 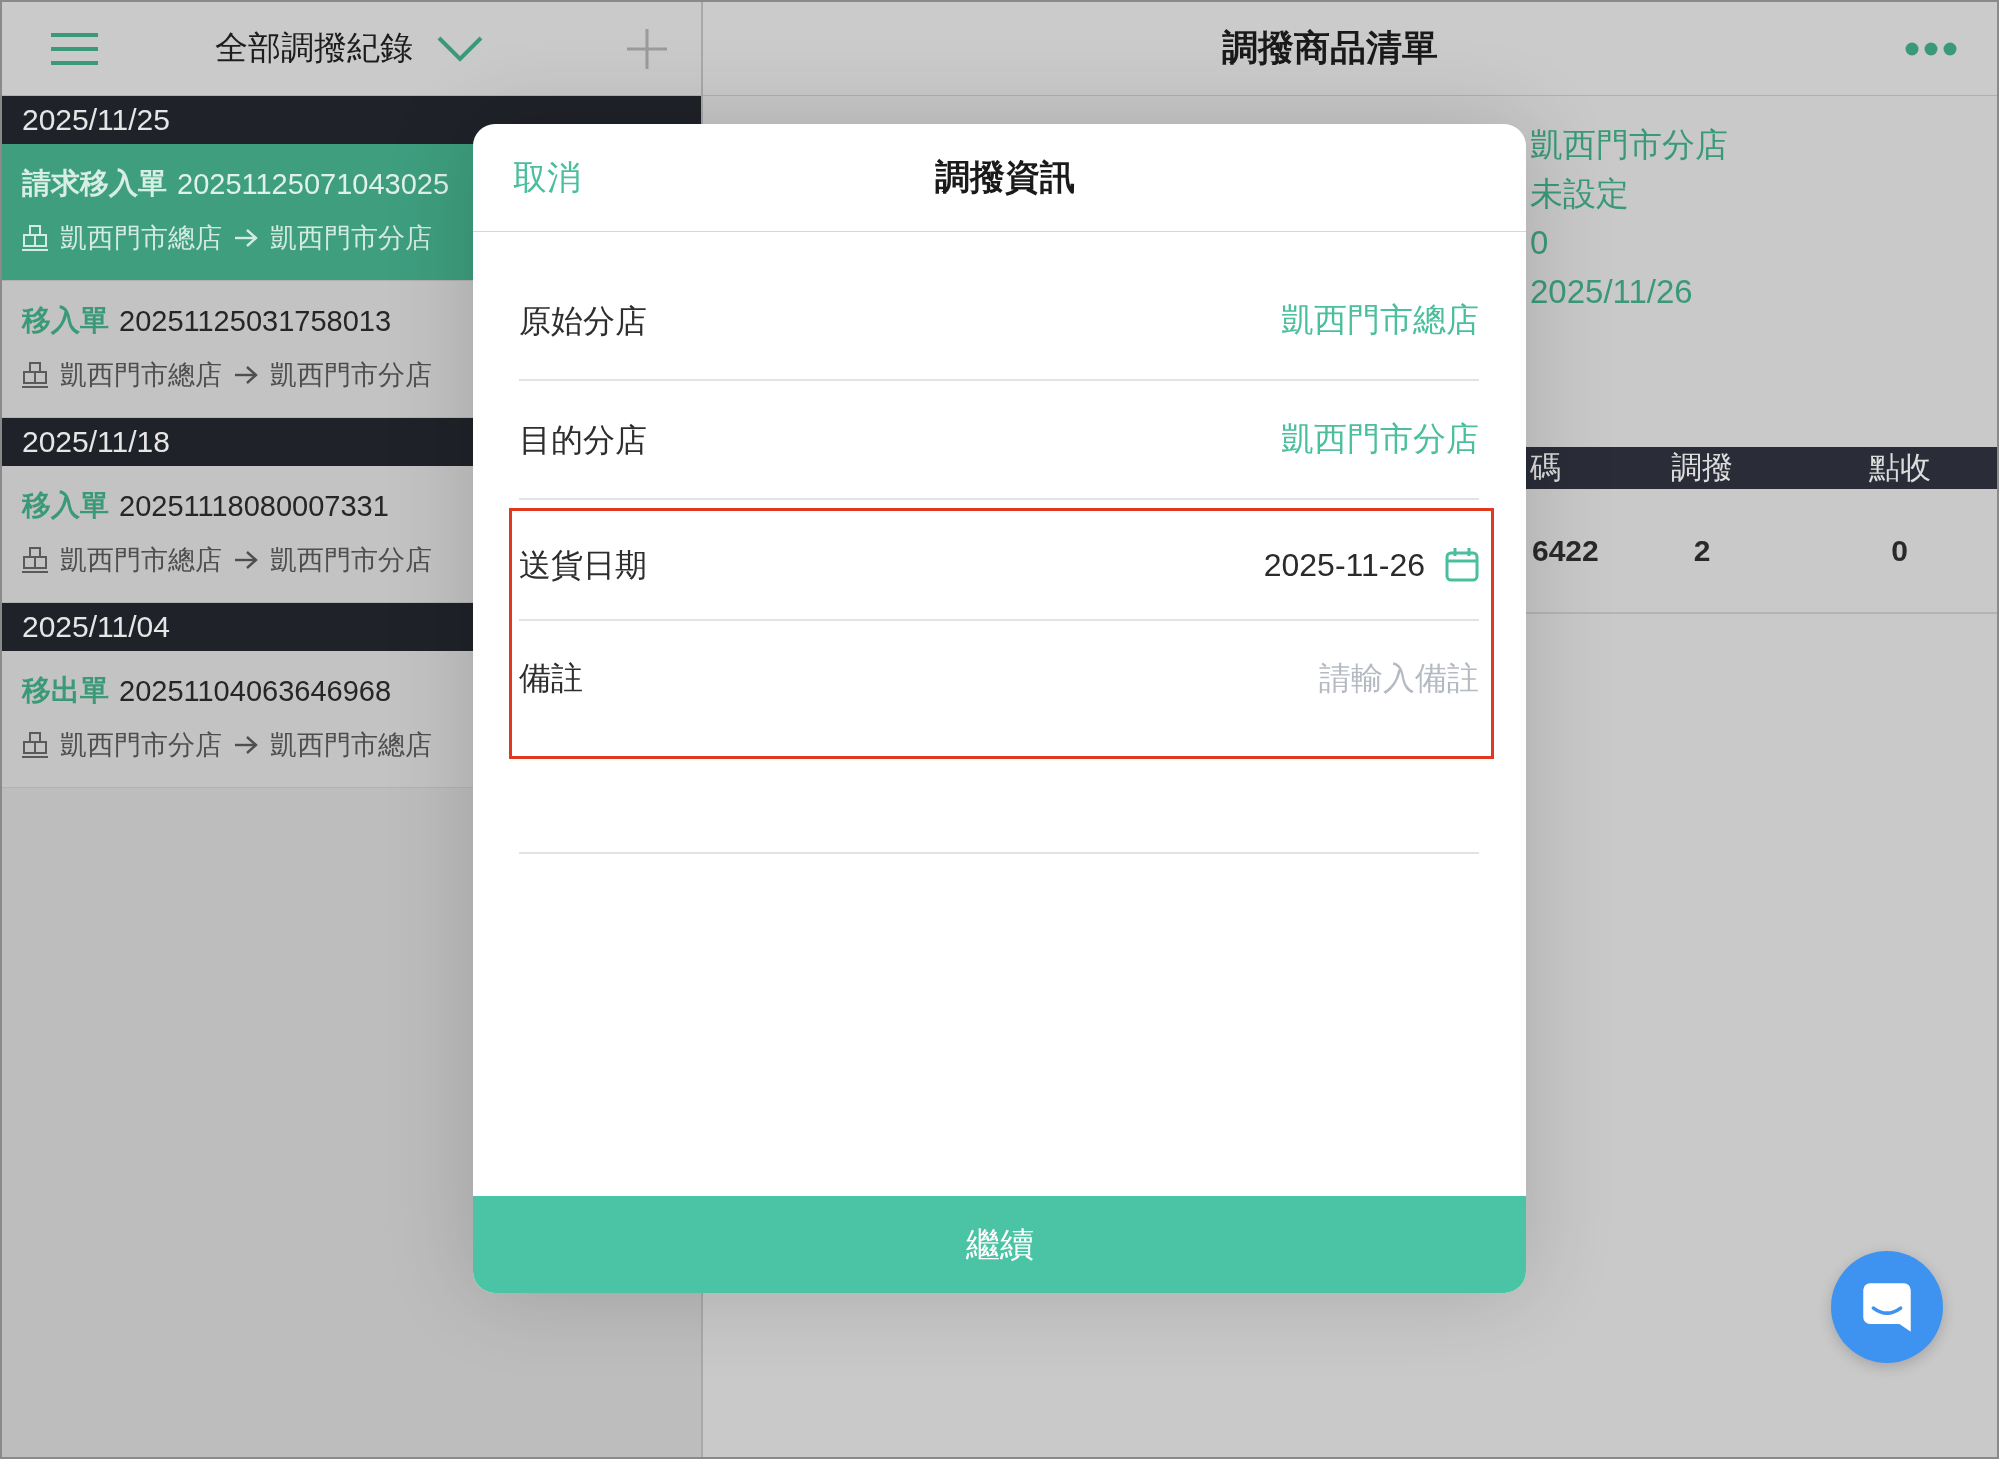 I want to click on record-type: 移出單, so click(x=65, y=690).